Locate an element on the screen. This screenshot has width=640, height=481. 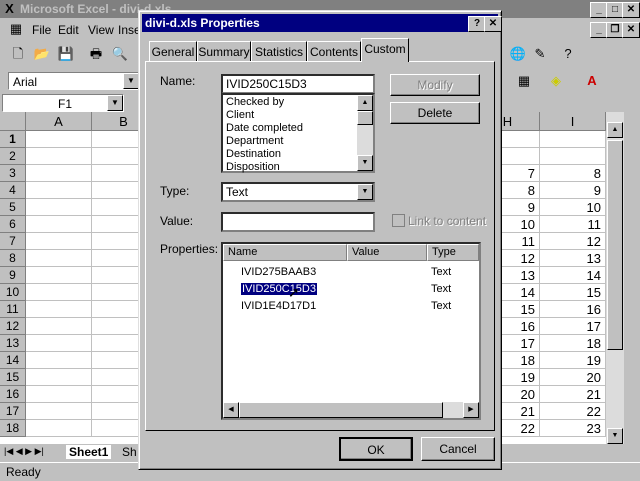
name-list-scrollbar: ▲ ▼ is located at coordinates (365, 133).